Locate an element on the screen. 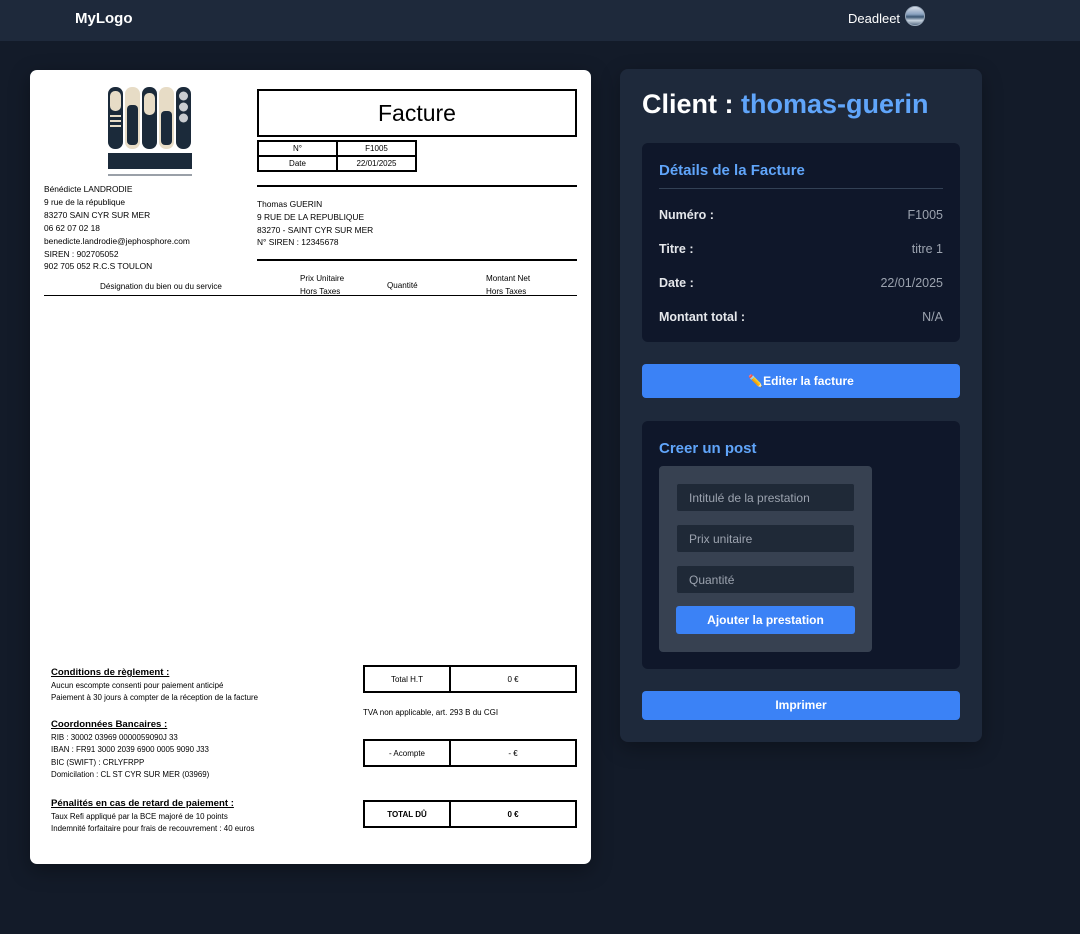 This screenshot has width=1080, height=934. client-street: 9 RUE DE LA REPUBLIQUE is located at coordinates (311, 216).